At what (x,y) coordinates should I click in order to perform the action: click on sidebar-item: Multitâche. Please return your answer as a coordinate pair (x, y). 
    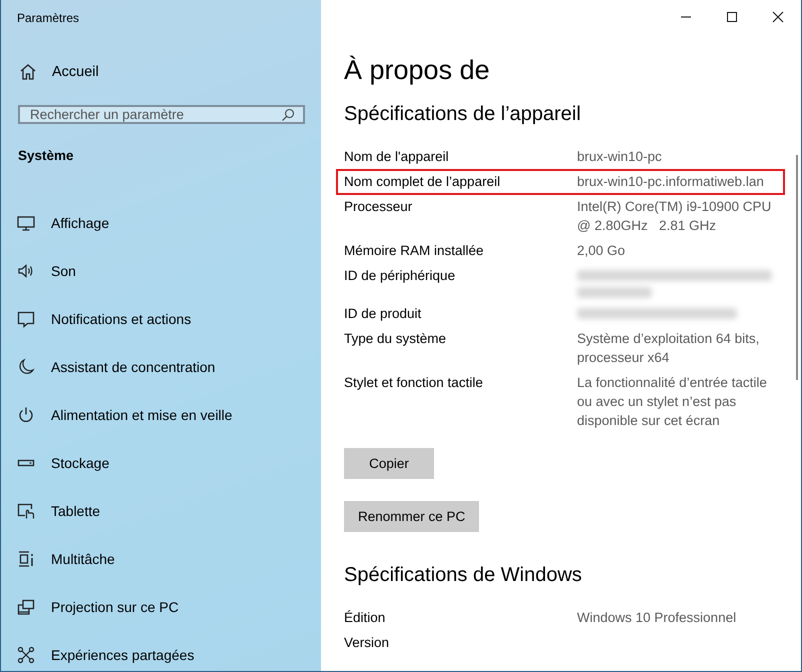
    Looking at the image, I should click on (161, 559).